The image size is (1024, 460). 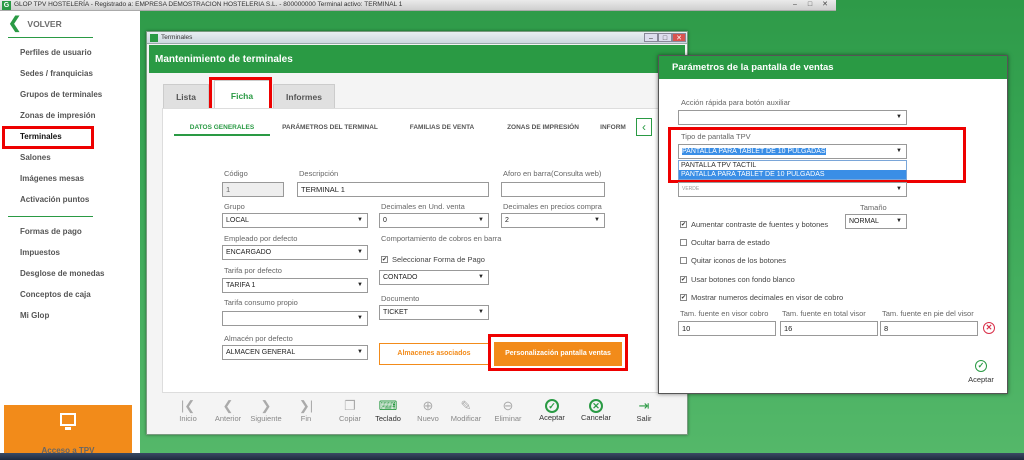 I want to click on color-select: VERDE ▼, so click(x=792, y=189).